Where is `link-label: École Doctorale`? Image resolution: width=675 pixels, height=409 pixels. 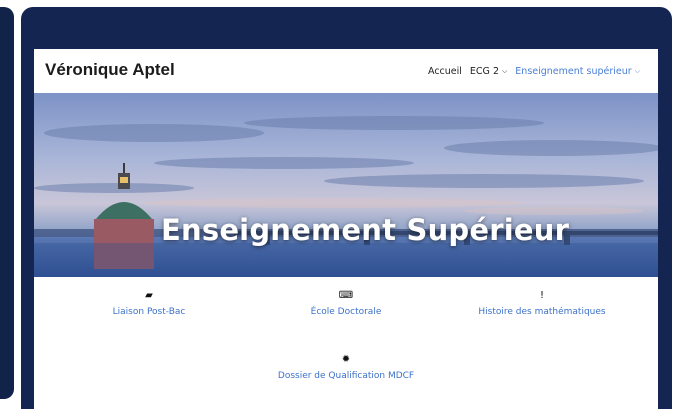 link-label: École Doctorale is located at coordinates (346, 312).